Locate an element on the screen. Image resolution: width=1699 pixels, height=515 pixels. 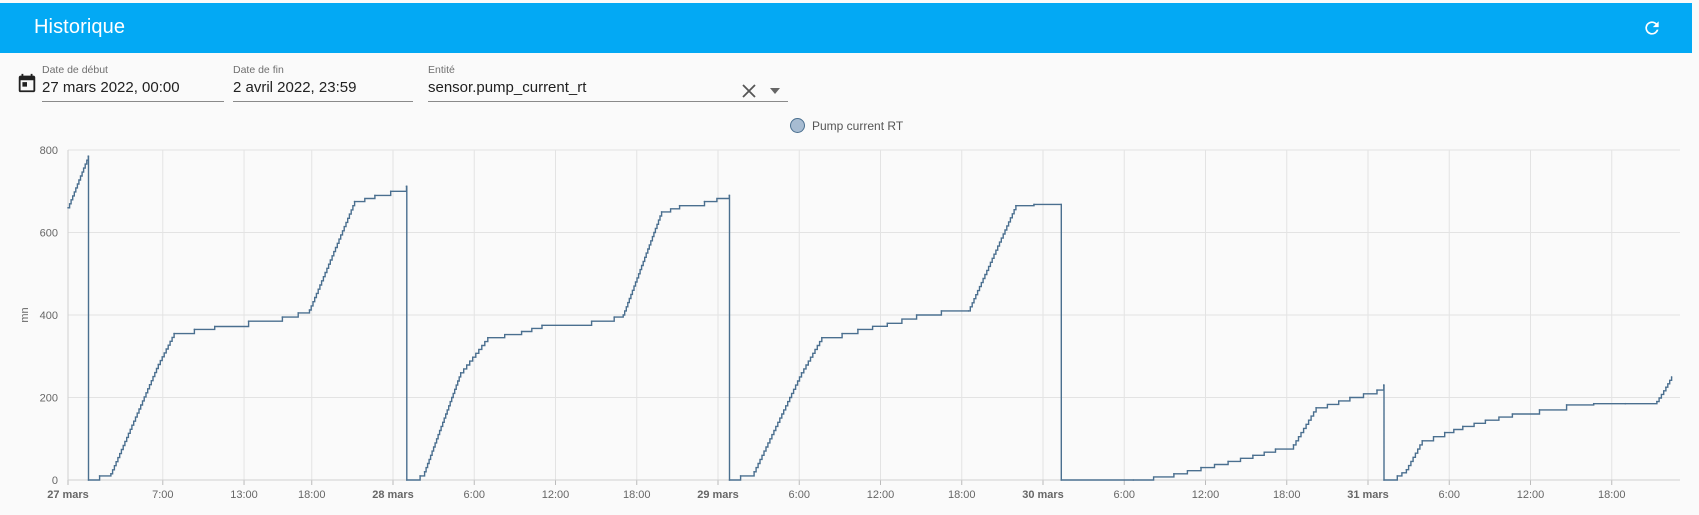
x-tick-label: 31 mars is located at coordinates (1368, 495).